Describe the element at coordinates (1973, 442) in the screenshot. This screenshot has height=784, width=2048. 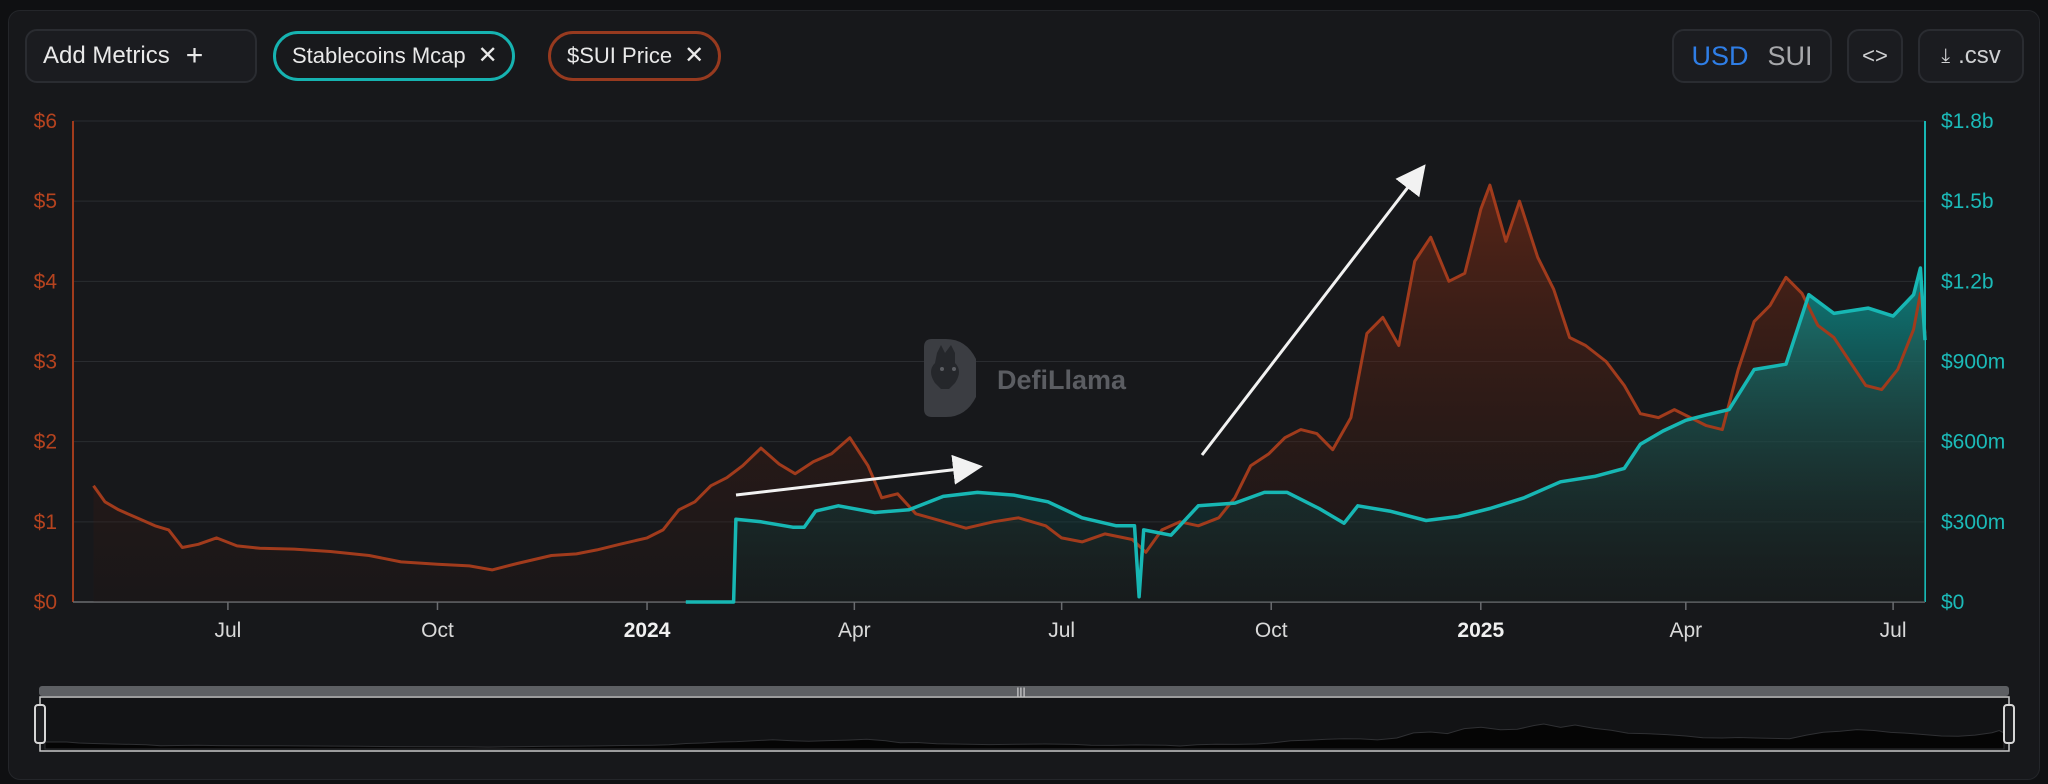
I see `y-right-tick-label: $600m` at that location.